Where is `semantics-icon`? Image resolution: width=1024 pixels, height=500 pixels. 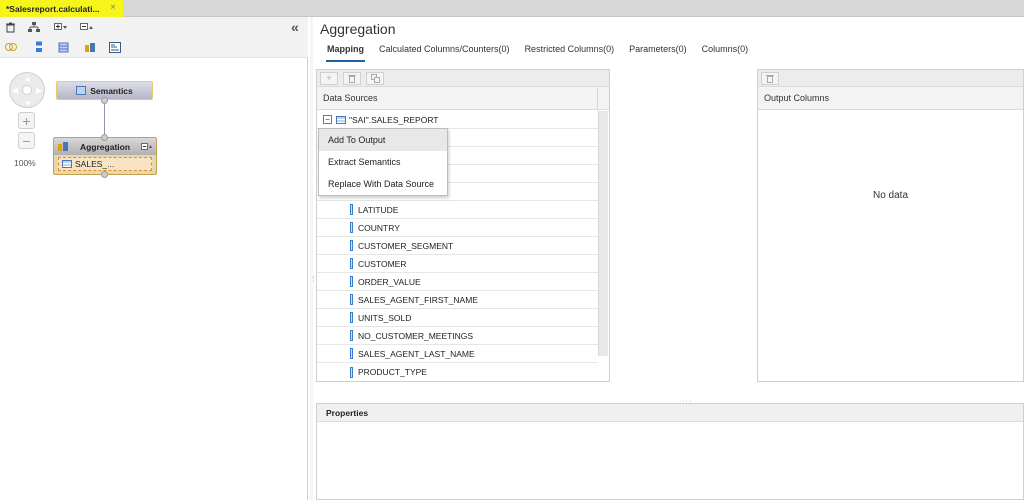 semantics-icon is located at coordinates (81, 90).